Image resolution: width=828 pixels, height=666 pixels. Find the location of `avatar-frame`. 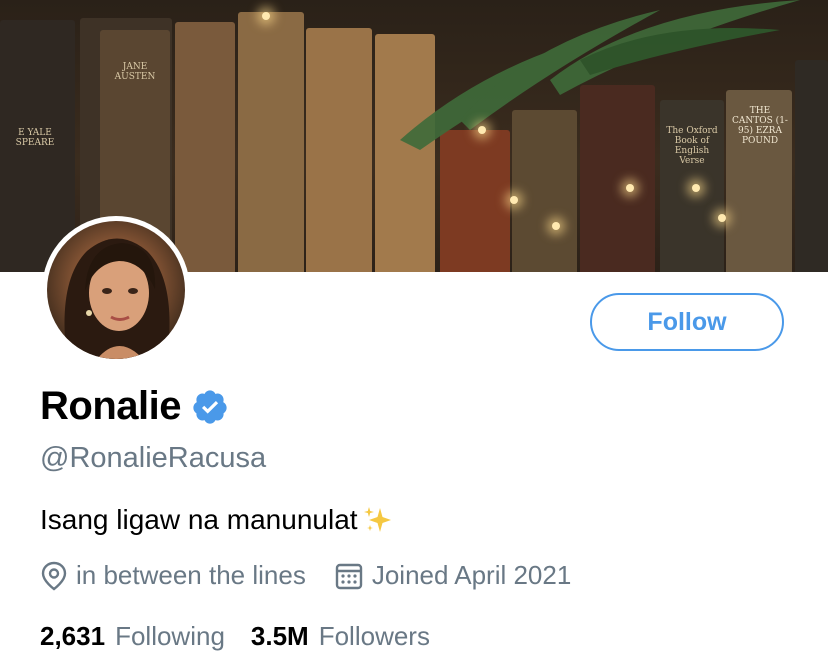

avatar-frame is located at coordinates (116, 290).